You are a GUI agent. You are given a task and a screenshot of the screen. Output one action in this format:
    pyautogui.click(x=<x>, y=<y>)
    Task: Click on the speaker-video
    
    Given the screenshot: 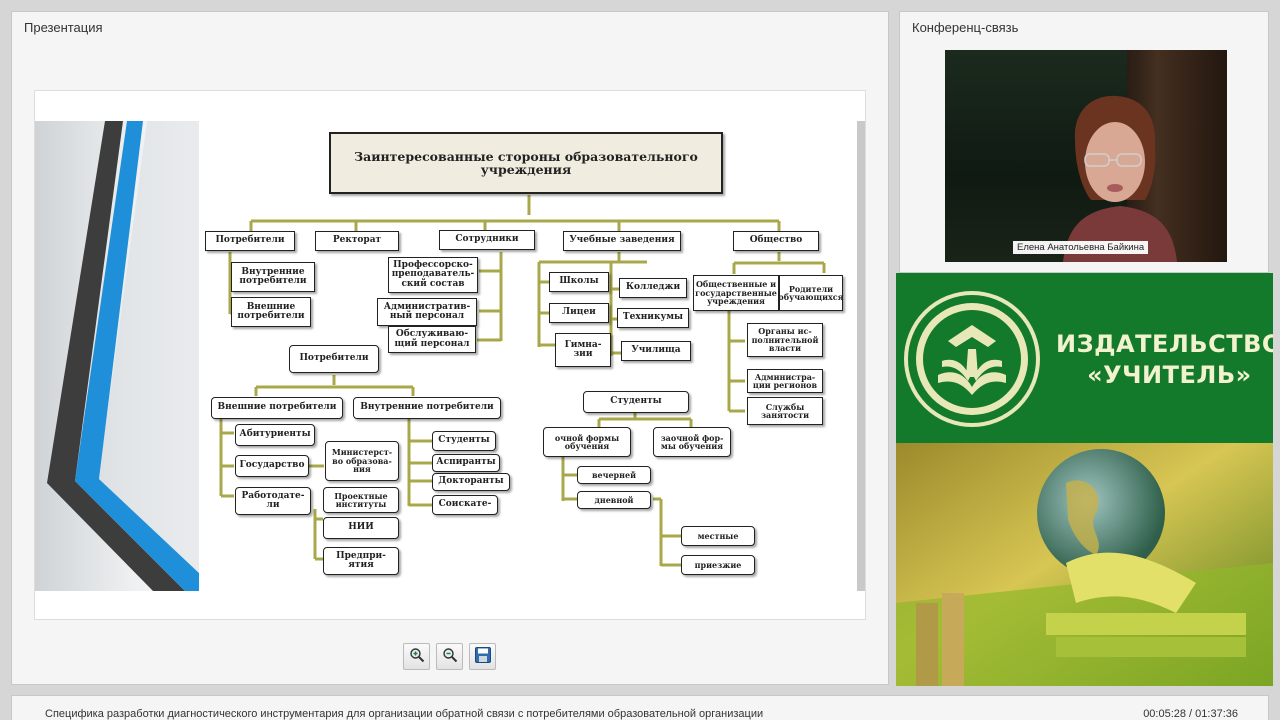 What is the action you would take?
    pyautogui.click(x=1086, y=156)
    